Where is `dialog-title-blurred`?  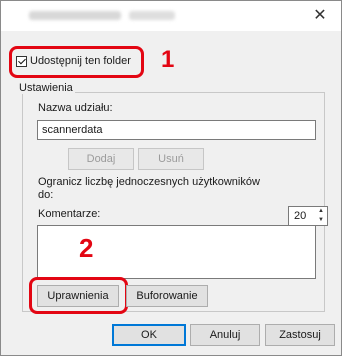 dialog-title-blurred is located at coordinates (75, 15).